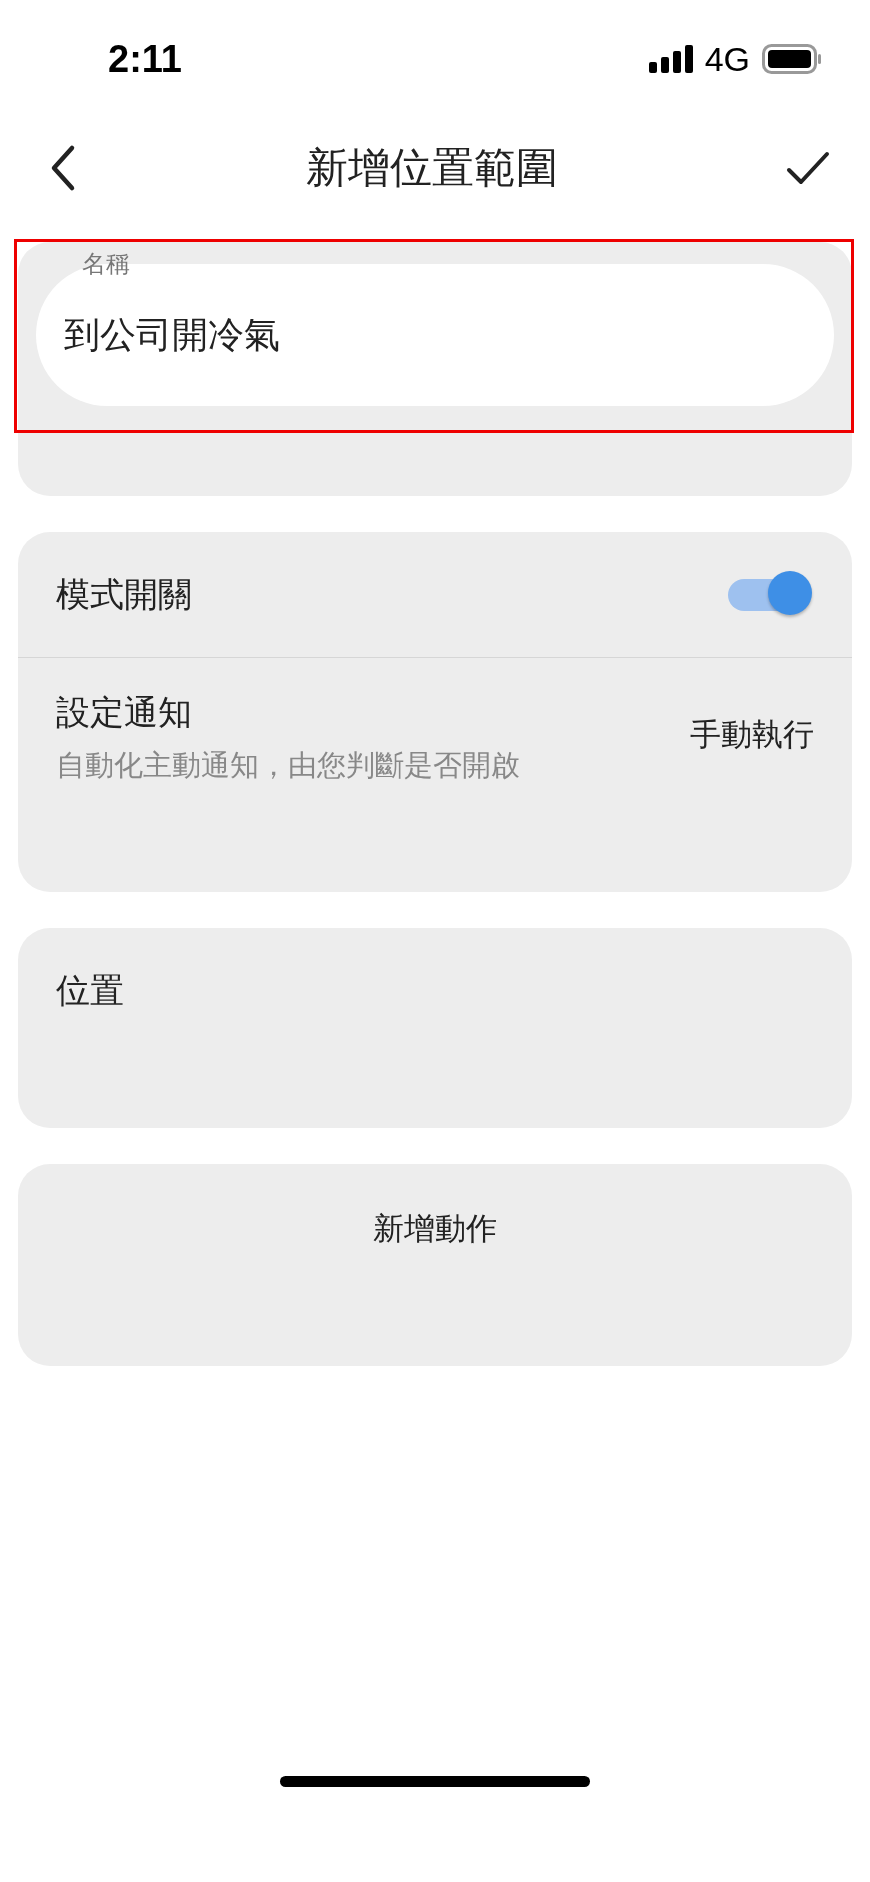  Describe the element at coordinates (435, 1265) in the screenshot. I see `add-action-button: 新增動作` at that location.